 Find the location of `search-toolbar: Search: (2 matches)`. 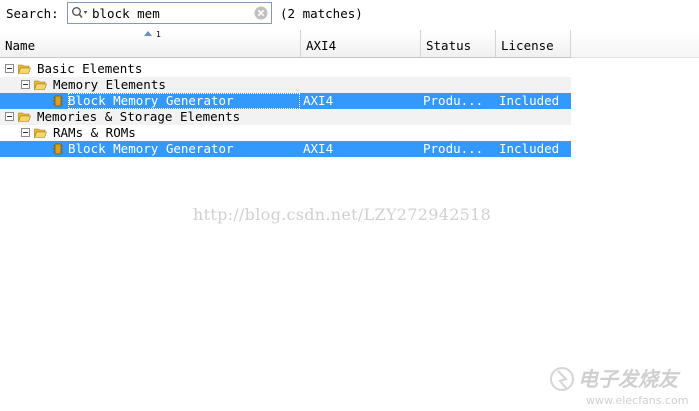

search-toolbar: Search: (2 matches) is located at coordinates (349, 14).